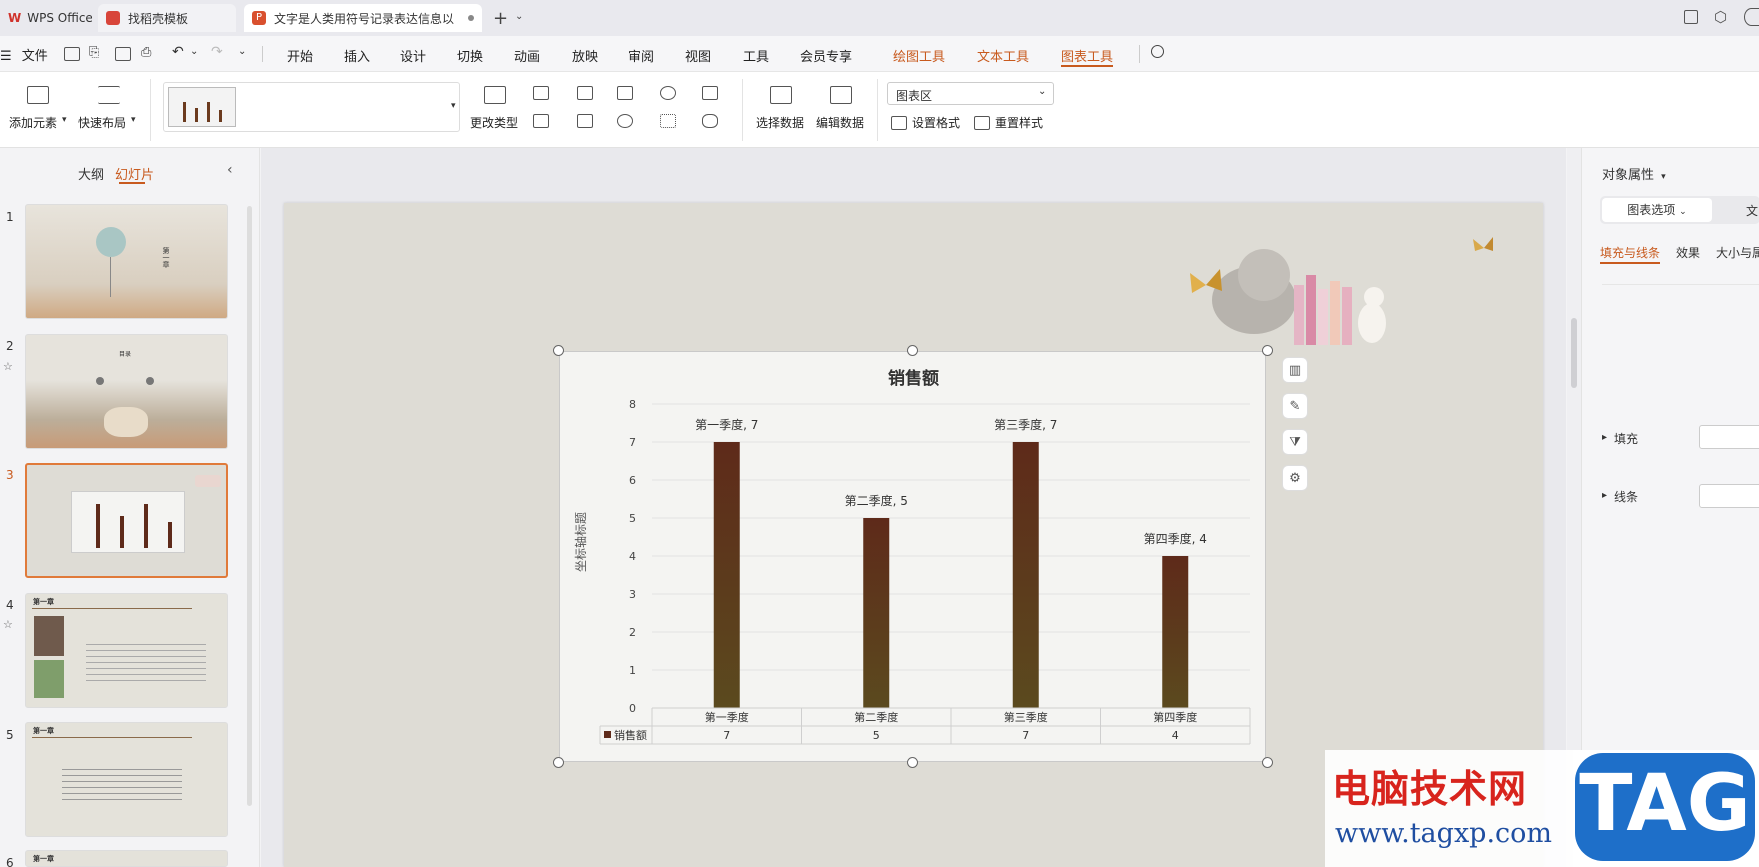  I want to click on data-label: 第三季度, 7, so click(1025, 424).